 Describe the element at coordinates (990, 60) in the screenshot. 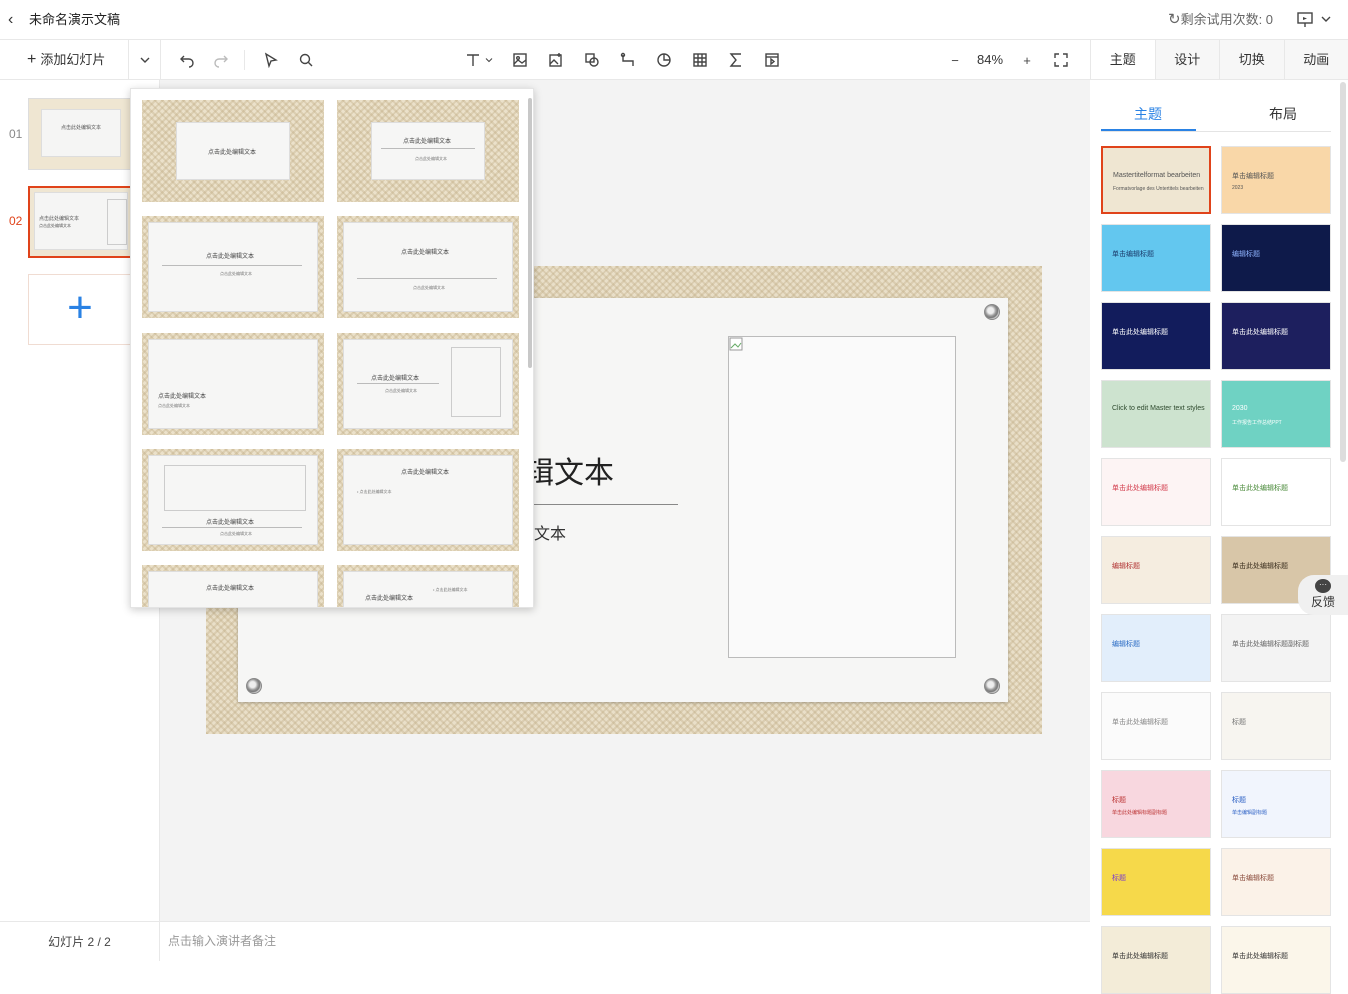

I see `zoom-level: 84%` at that location.